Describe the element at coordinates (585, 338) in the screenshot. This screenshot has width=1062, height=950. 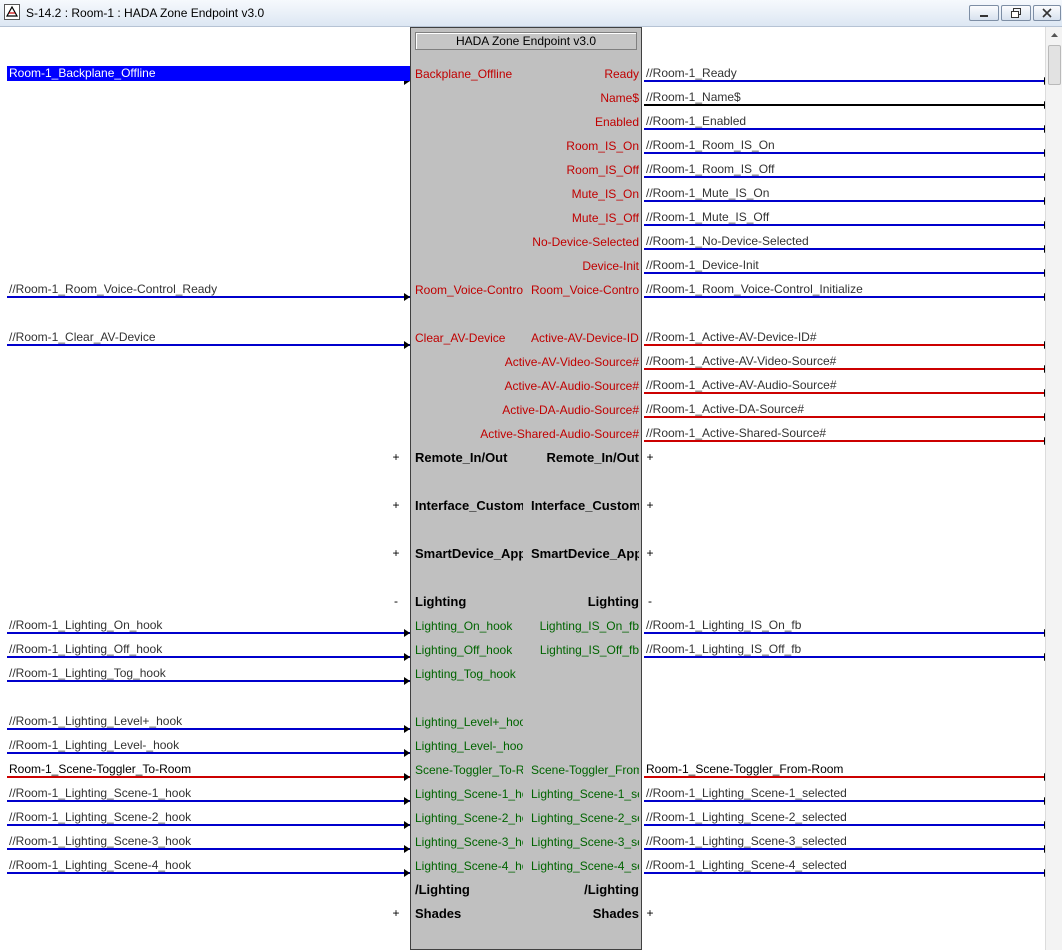
I see `output-pin-label: Active-AV-Device-ID#` at that location.